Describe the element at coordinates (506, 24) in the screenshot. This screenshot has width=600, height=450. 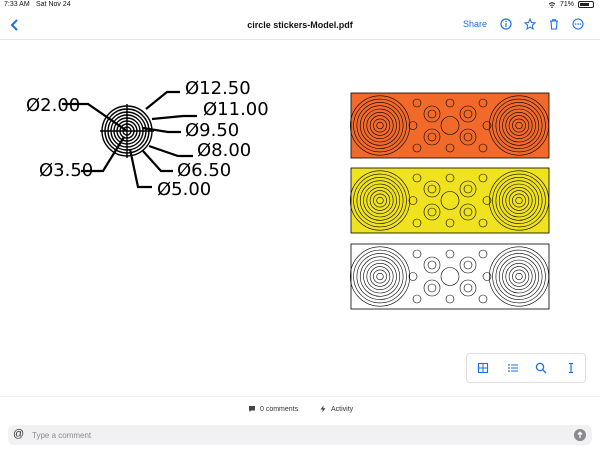
I see `info-icon` at that location.